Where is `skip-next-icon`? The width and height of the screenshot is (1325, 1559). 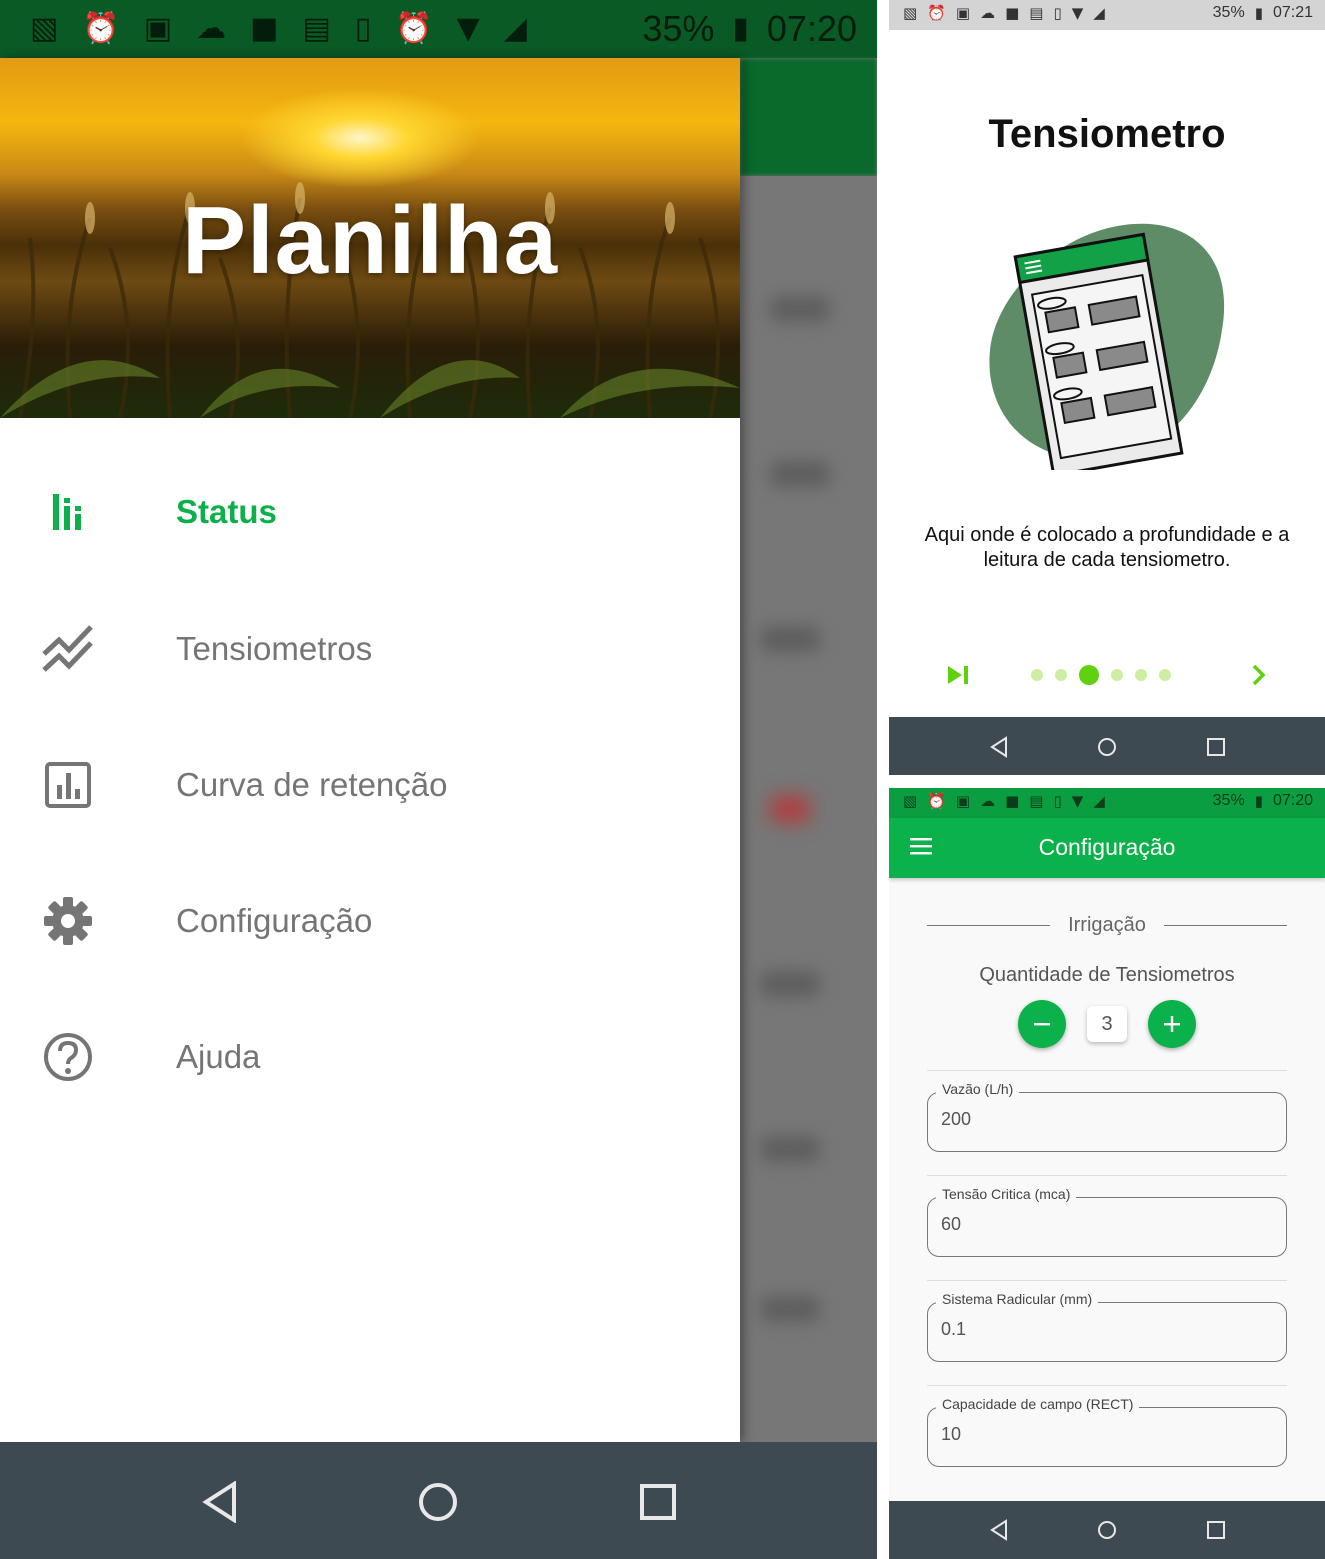
skip-next-icon is located at coordinates (958, 675).